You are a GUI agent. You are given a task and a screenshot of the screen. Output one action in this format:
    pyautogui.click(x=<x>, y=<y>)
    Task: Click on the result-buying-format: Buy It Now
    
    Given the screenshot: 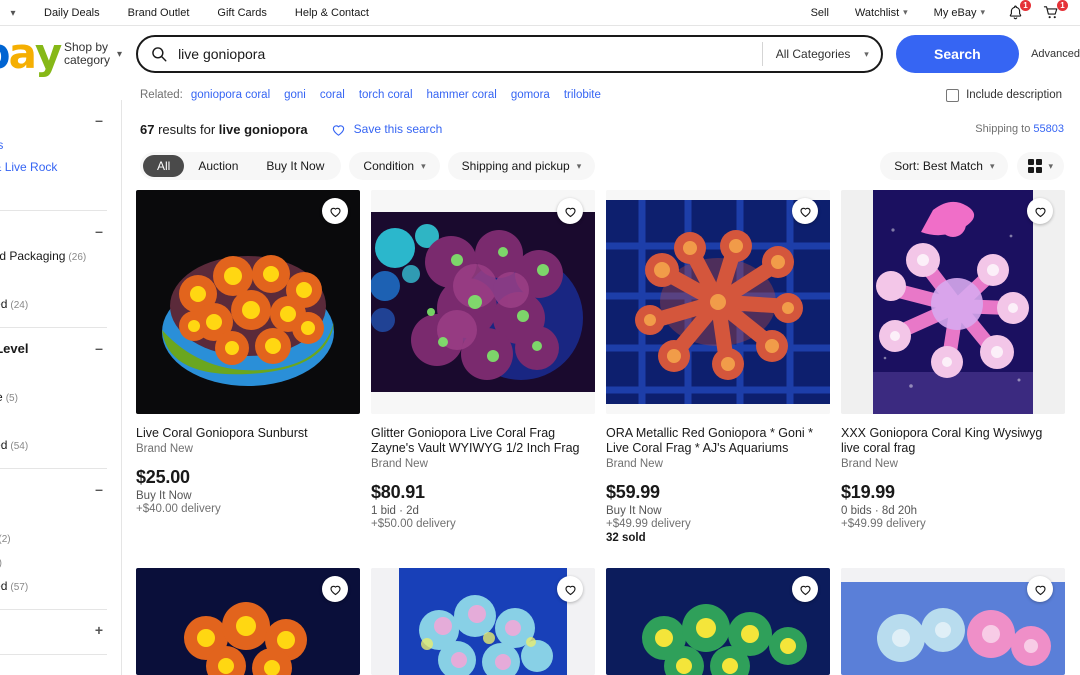 What is the action you would take?
    pyautogui.click(x=634, y=511)
    